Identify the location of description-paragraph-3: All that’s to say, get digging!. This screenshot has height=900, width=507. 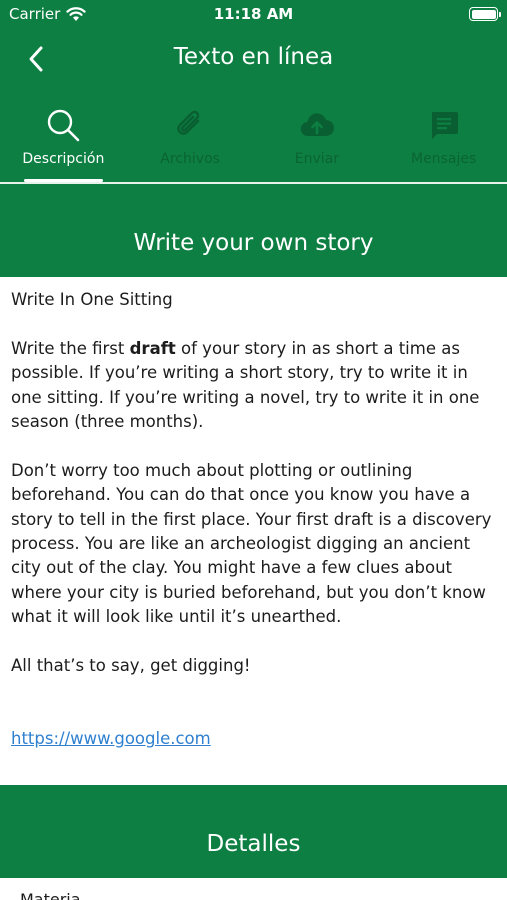
(131, 666).